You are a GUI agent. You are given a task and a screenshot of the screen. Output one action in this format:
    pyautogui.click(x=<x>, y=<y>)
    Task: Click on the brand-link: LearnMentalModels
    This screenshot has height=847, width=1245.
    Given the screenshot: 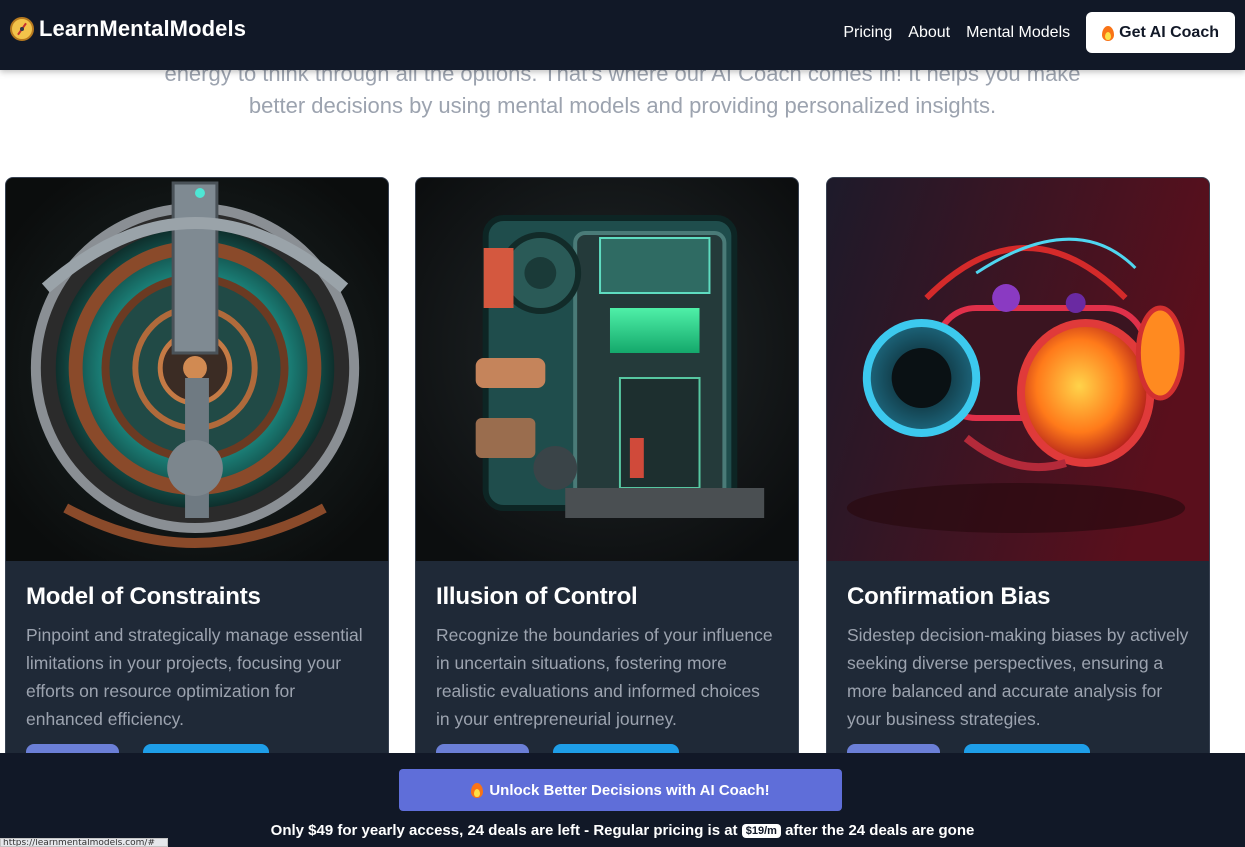 What is the action you would take?
    pyautogui.click(x=128, y=29)
    